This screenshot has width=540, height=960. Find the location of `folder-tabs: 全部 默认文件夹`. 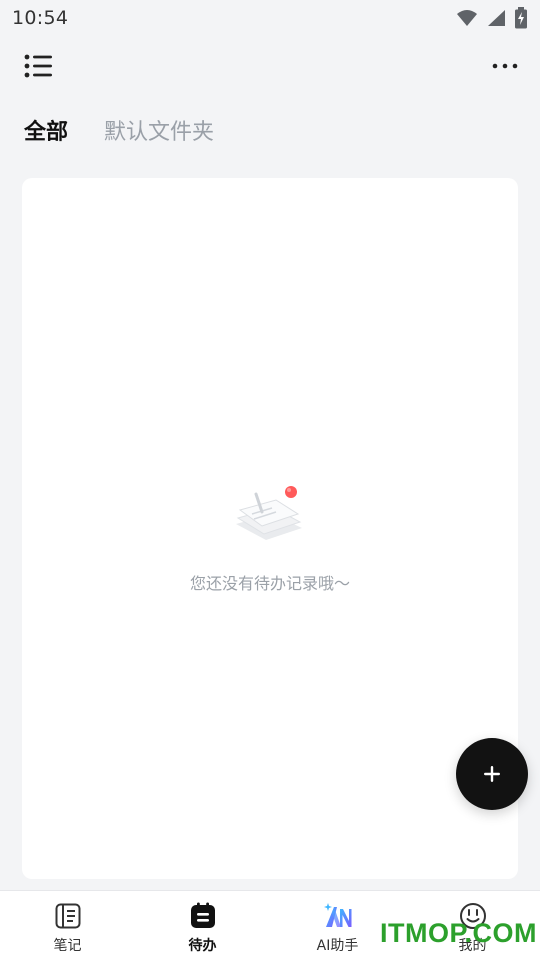

folder-tabs: 全部 默认文件夹 is located at coordinates (119, 130).